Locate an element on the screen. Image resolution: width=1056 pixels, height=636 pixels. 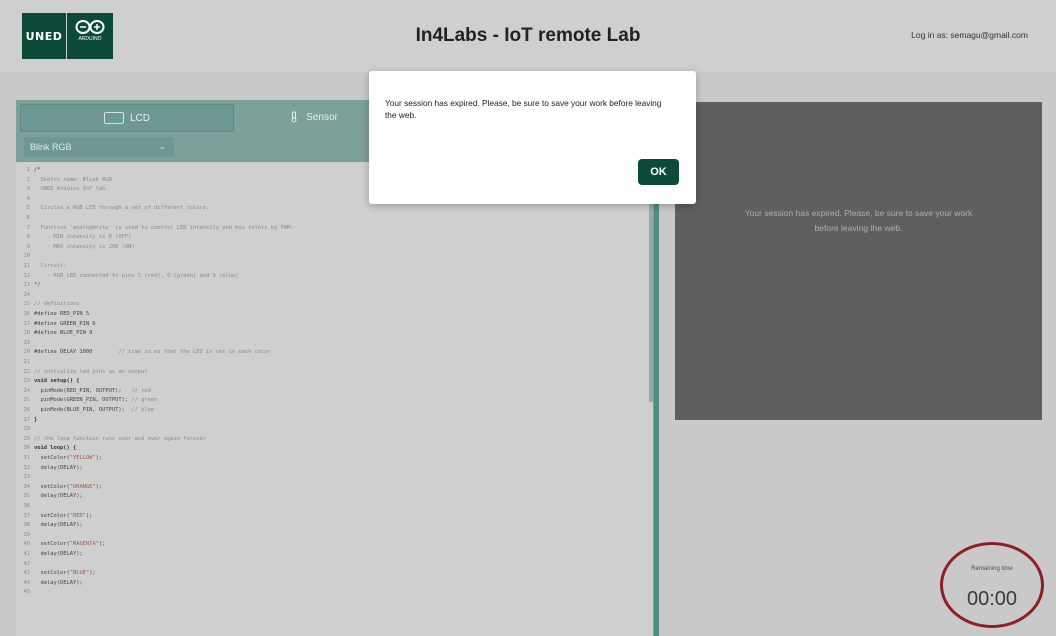
tab-lcd-label: LCD is located at coordinates (139, 118).